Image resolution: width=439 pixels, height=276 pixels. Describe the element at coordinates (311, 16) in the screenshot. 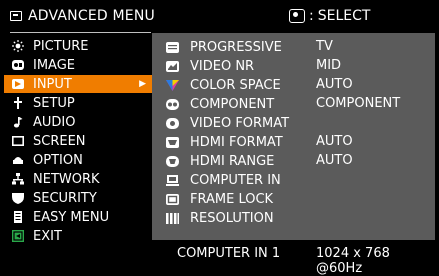

I see `select-colon: :` at that location.